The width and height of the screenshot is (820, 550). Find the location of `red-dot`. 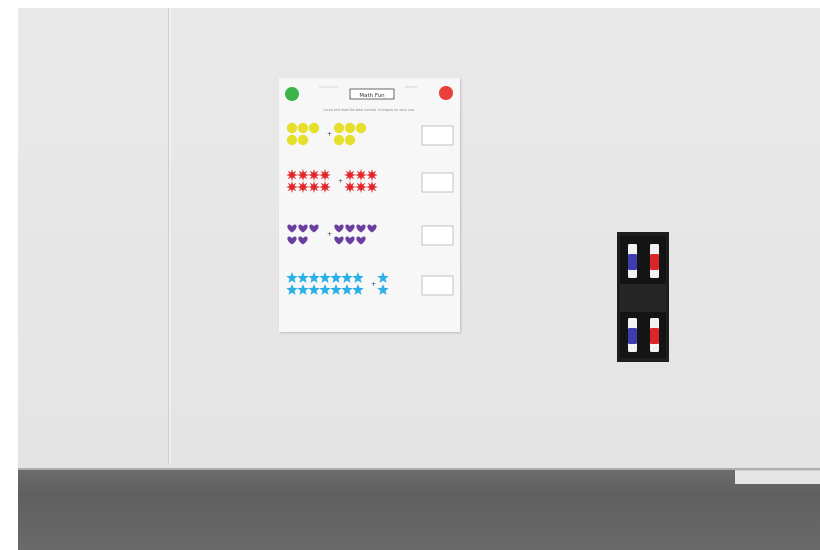

red-dot is located at coordinates (446, 93).